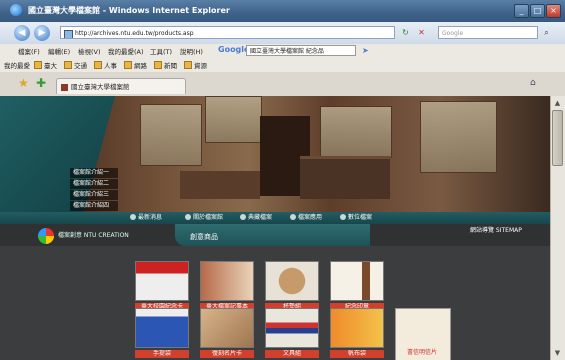 Image resolution: width=565 pixels, height=360 pixels. Describe the element at coordinates (64, 87) in the screenshot. I see `site-favicon-icon` at that location.